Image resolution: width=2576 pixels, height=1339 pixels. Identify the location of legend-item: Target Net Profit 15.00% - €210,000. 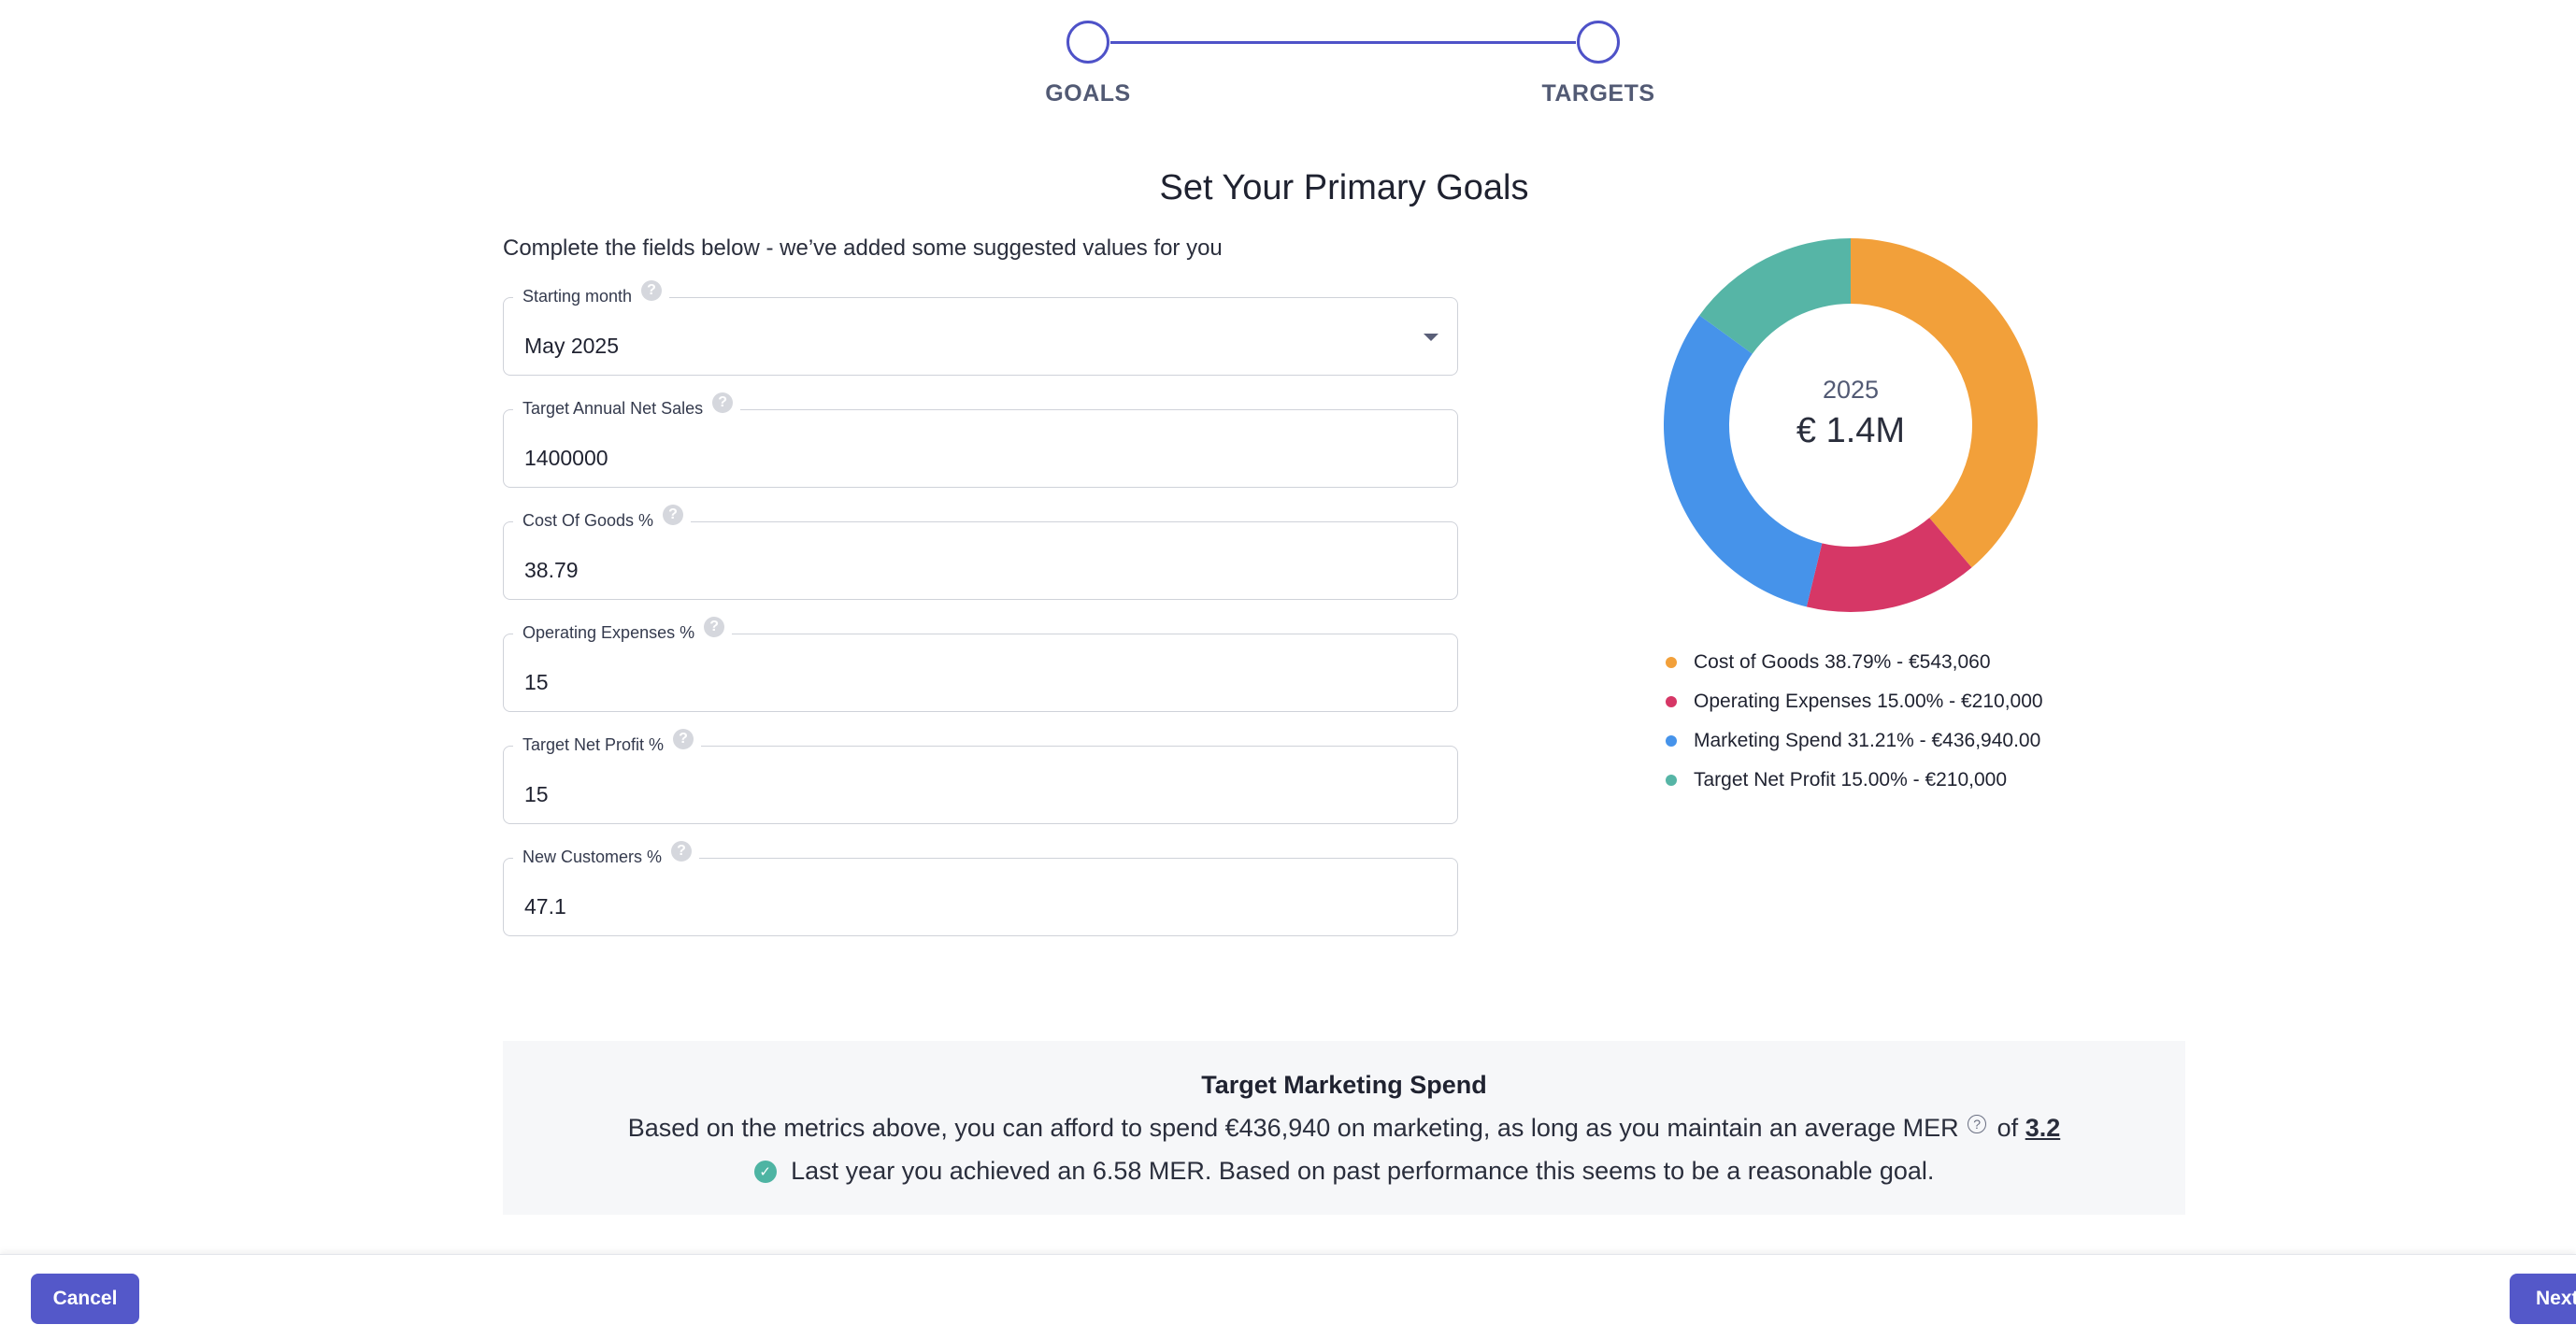
(1854, 780).